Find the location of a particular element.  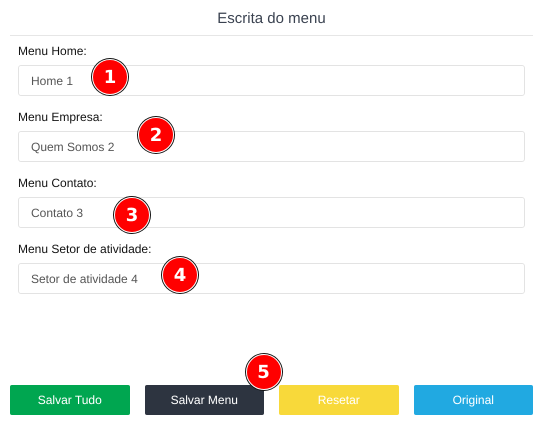

action-button: Salvar Menu is located at coordinates (204, 400).